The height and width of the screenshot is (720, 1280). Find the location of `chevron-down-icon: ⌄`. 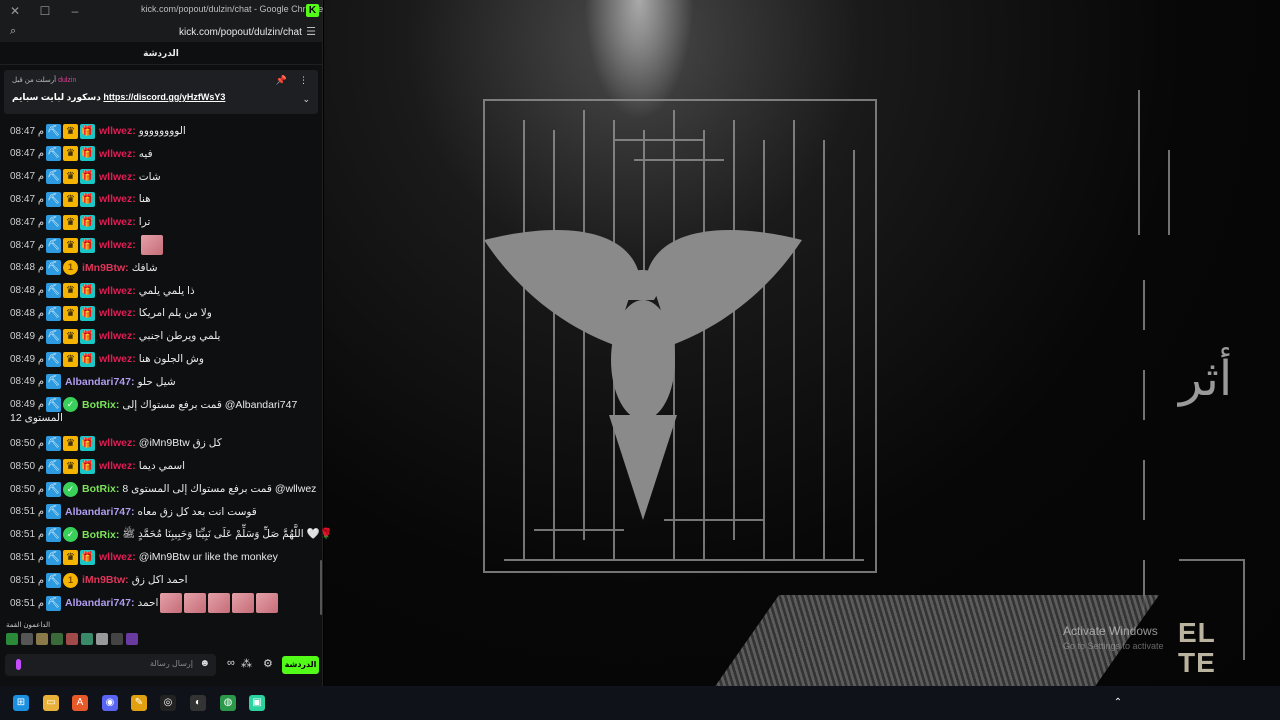

chevron-down-icon: ⌄ is located at coordinates (306, 99).